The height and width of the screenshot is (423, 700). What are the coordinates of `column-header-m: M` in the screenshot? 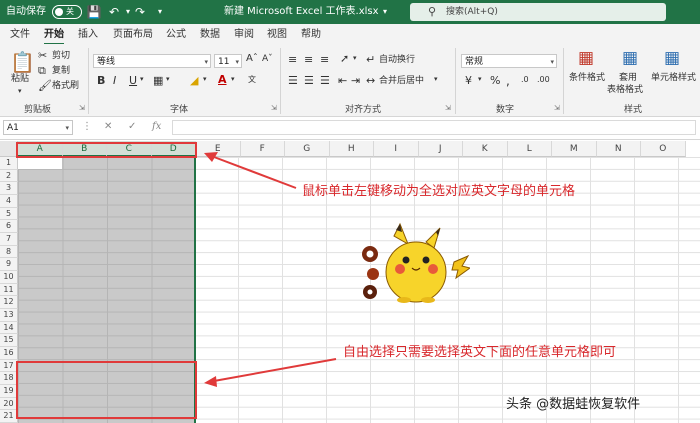 It's located at (574, 149).